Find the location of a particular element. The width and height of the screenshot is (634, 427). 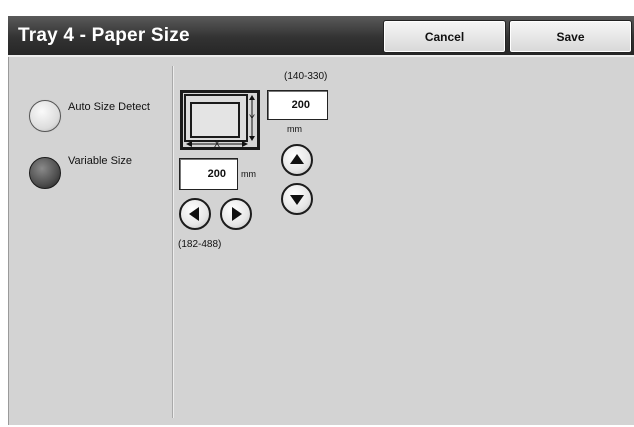

y-unit-label: mm is located at coordinates (294, 129).